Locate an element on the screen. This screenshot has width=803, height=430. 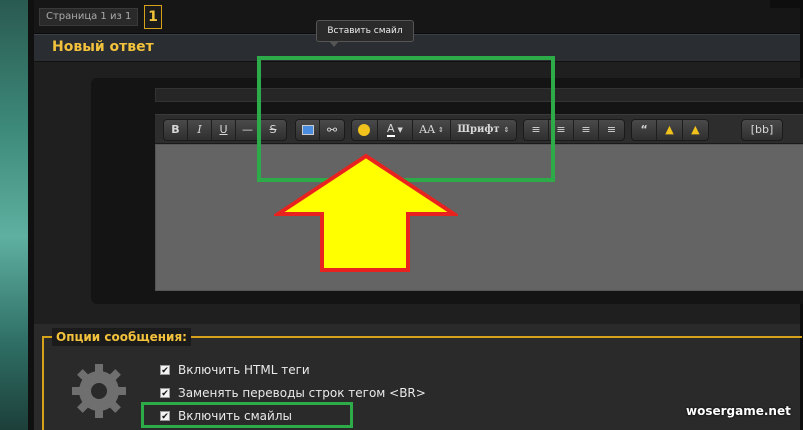
option-br: ✔ Заменять переводы строк тегом <BR> is located at coordinates (293, 393).